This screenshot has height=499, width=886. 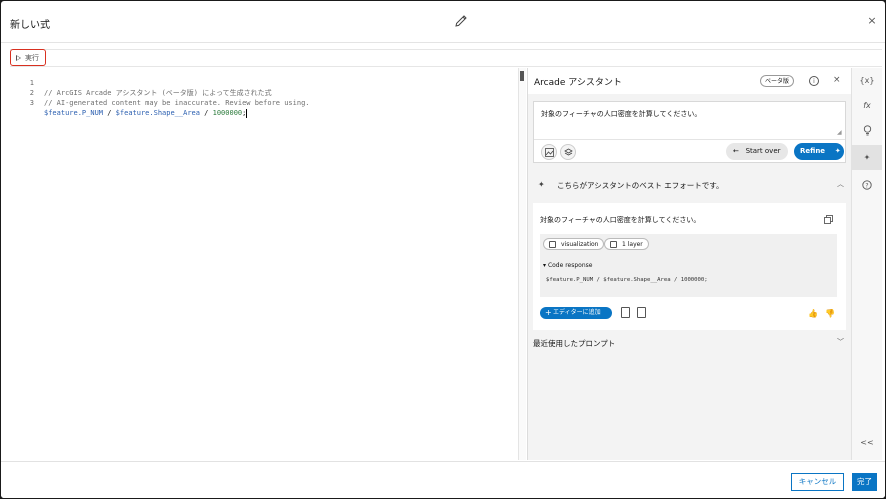 What do you see at coordinates (840, 342) in the screenshot?
I see `chevron-down-icon: ﹀` at bounding box center [840, 342].